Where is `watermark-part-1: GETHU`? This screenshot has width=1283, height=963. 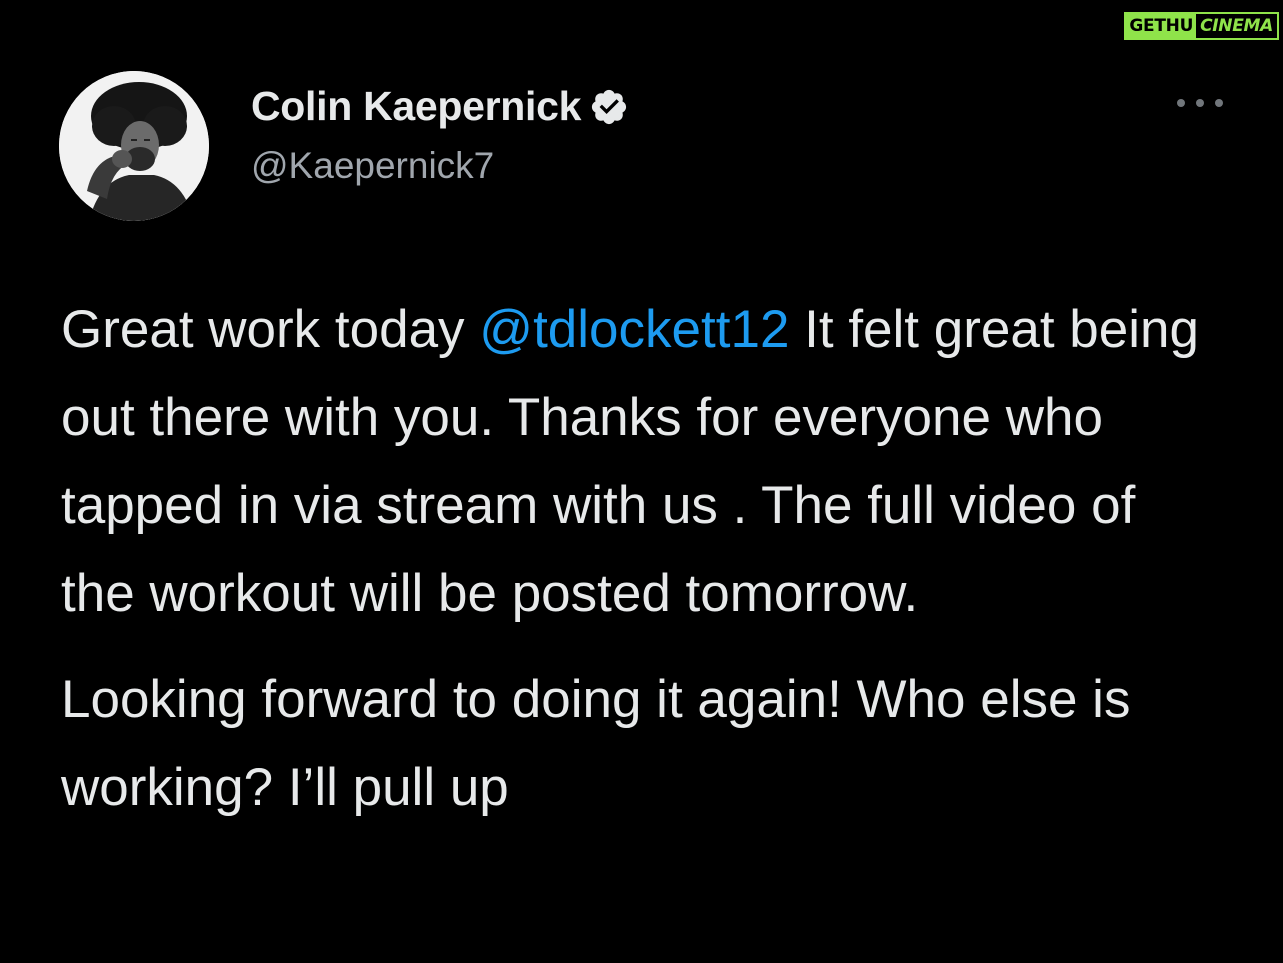
watermark-part-1: GETHU is located at coordinates (1161, 26).